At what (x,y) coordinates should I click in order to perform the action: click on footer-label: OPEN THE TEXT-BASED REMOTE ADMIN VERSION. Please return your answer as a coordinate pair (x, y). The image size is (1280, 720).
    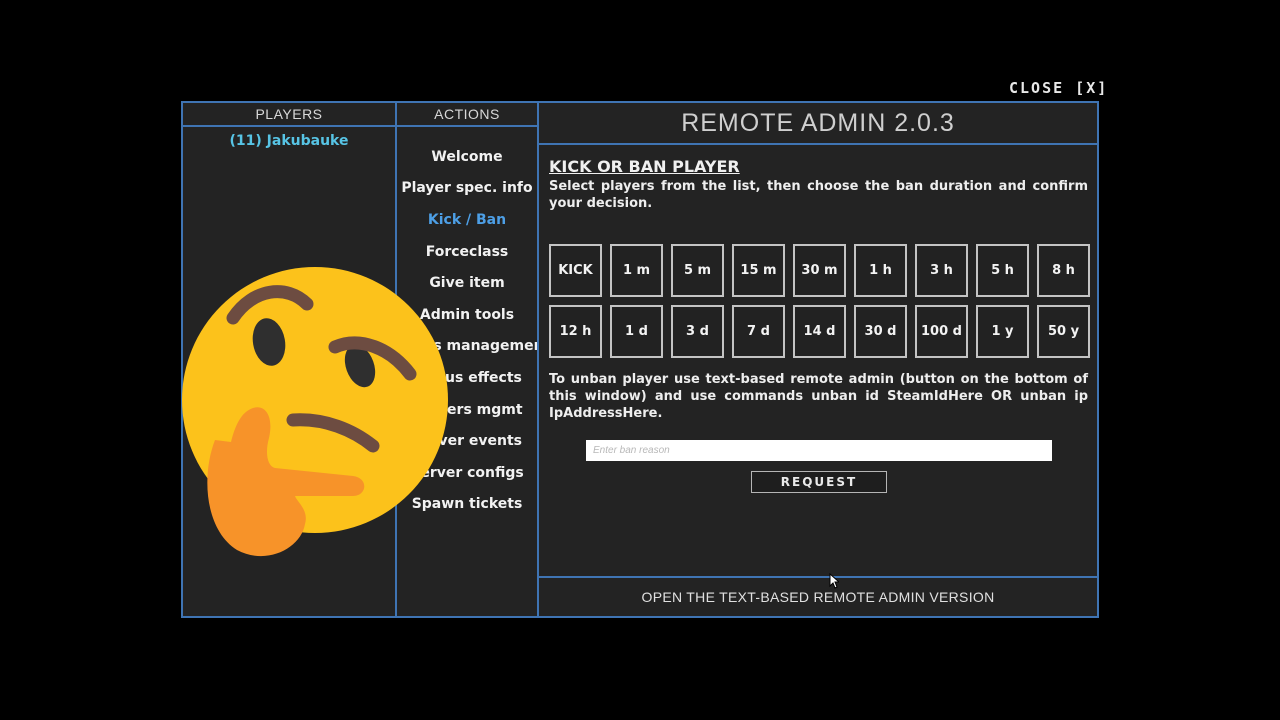
    Looking at the image, I should click on (818, 597).